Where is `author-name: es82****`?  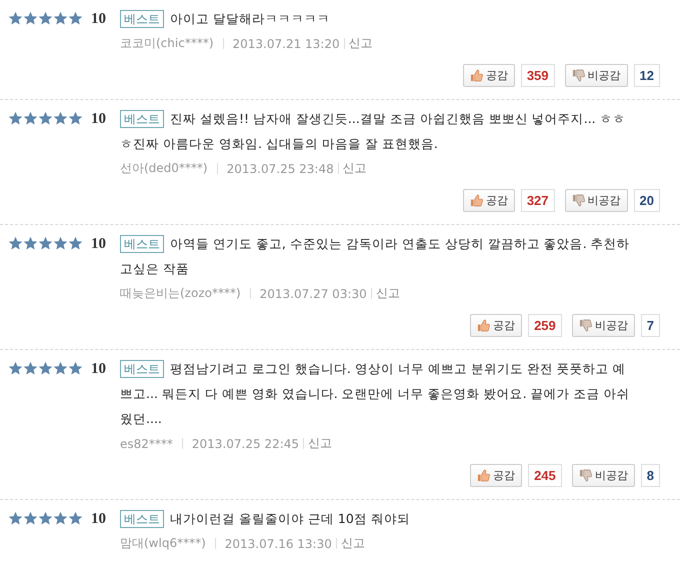
author-name: es82**** is located at coordinates (146, 443).